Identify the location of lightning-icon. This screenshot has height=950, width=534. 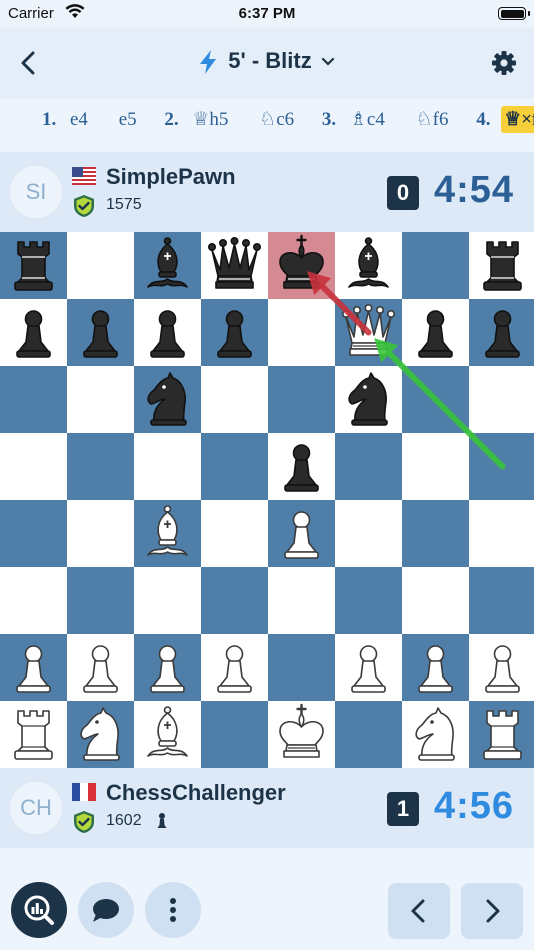
(208, 62).